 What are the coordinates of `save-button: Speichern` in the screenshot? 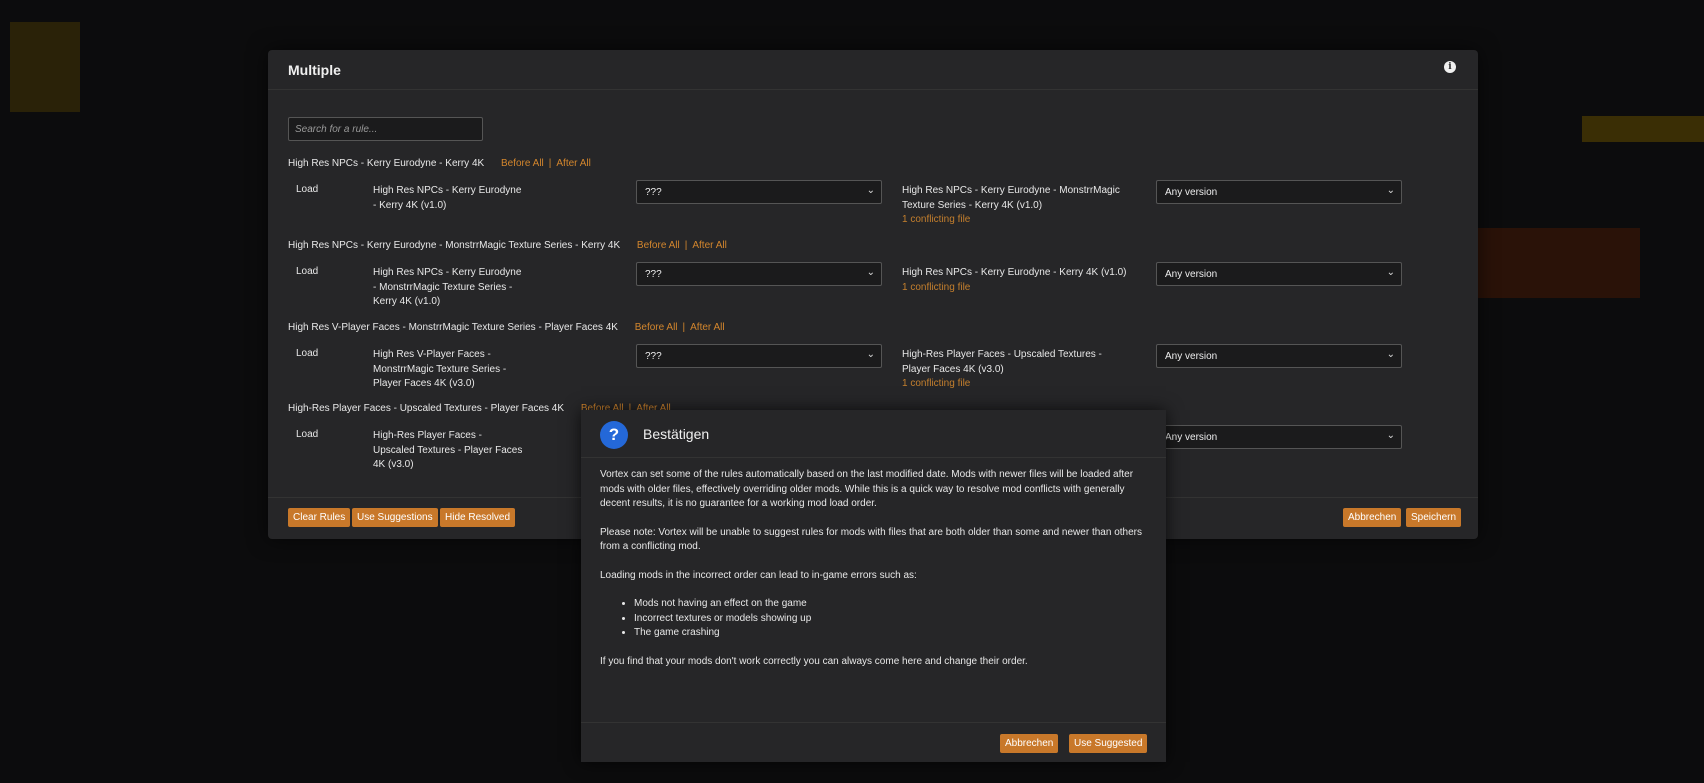 It's located at (1434, 517).